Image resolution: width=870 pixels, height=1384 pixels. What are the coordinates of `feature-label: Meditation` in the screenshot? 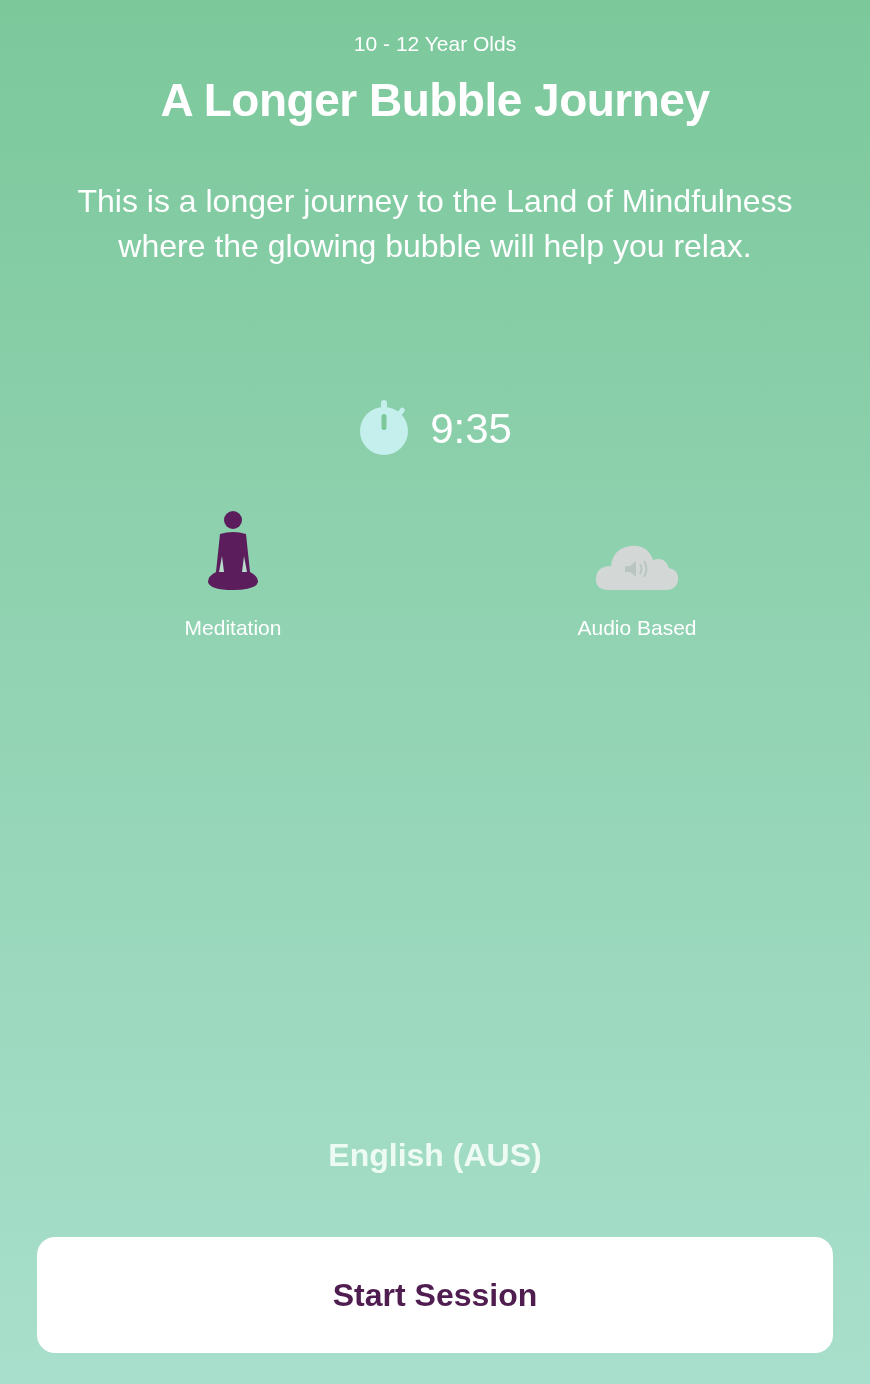 It's located at (233, 627).